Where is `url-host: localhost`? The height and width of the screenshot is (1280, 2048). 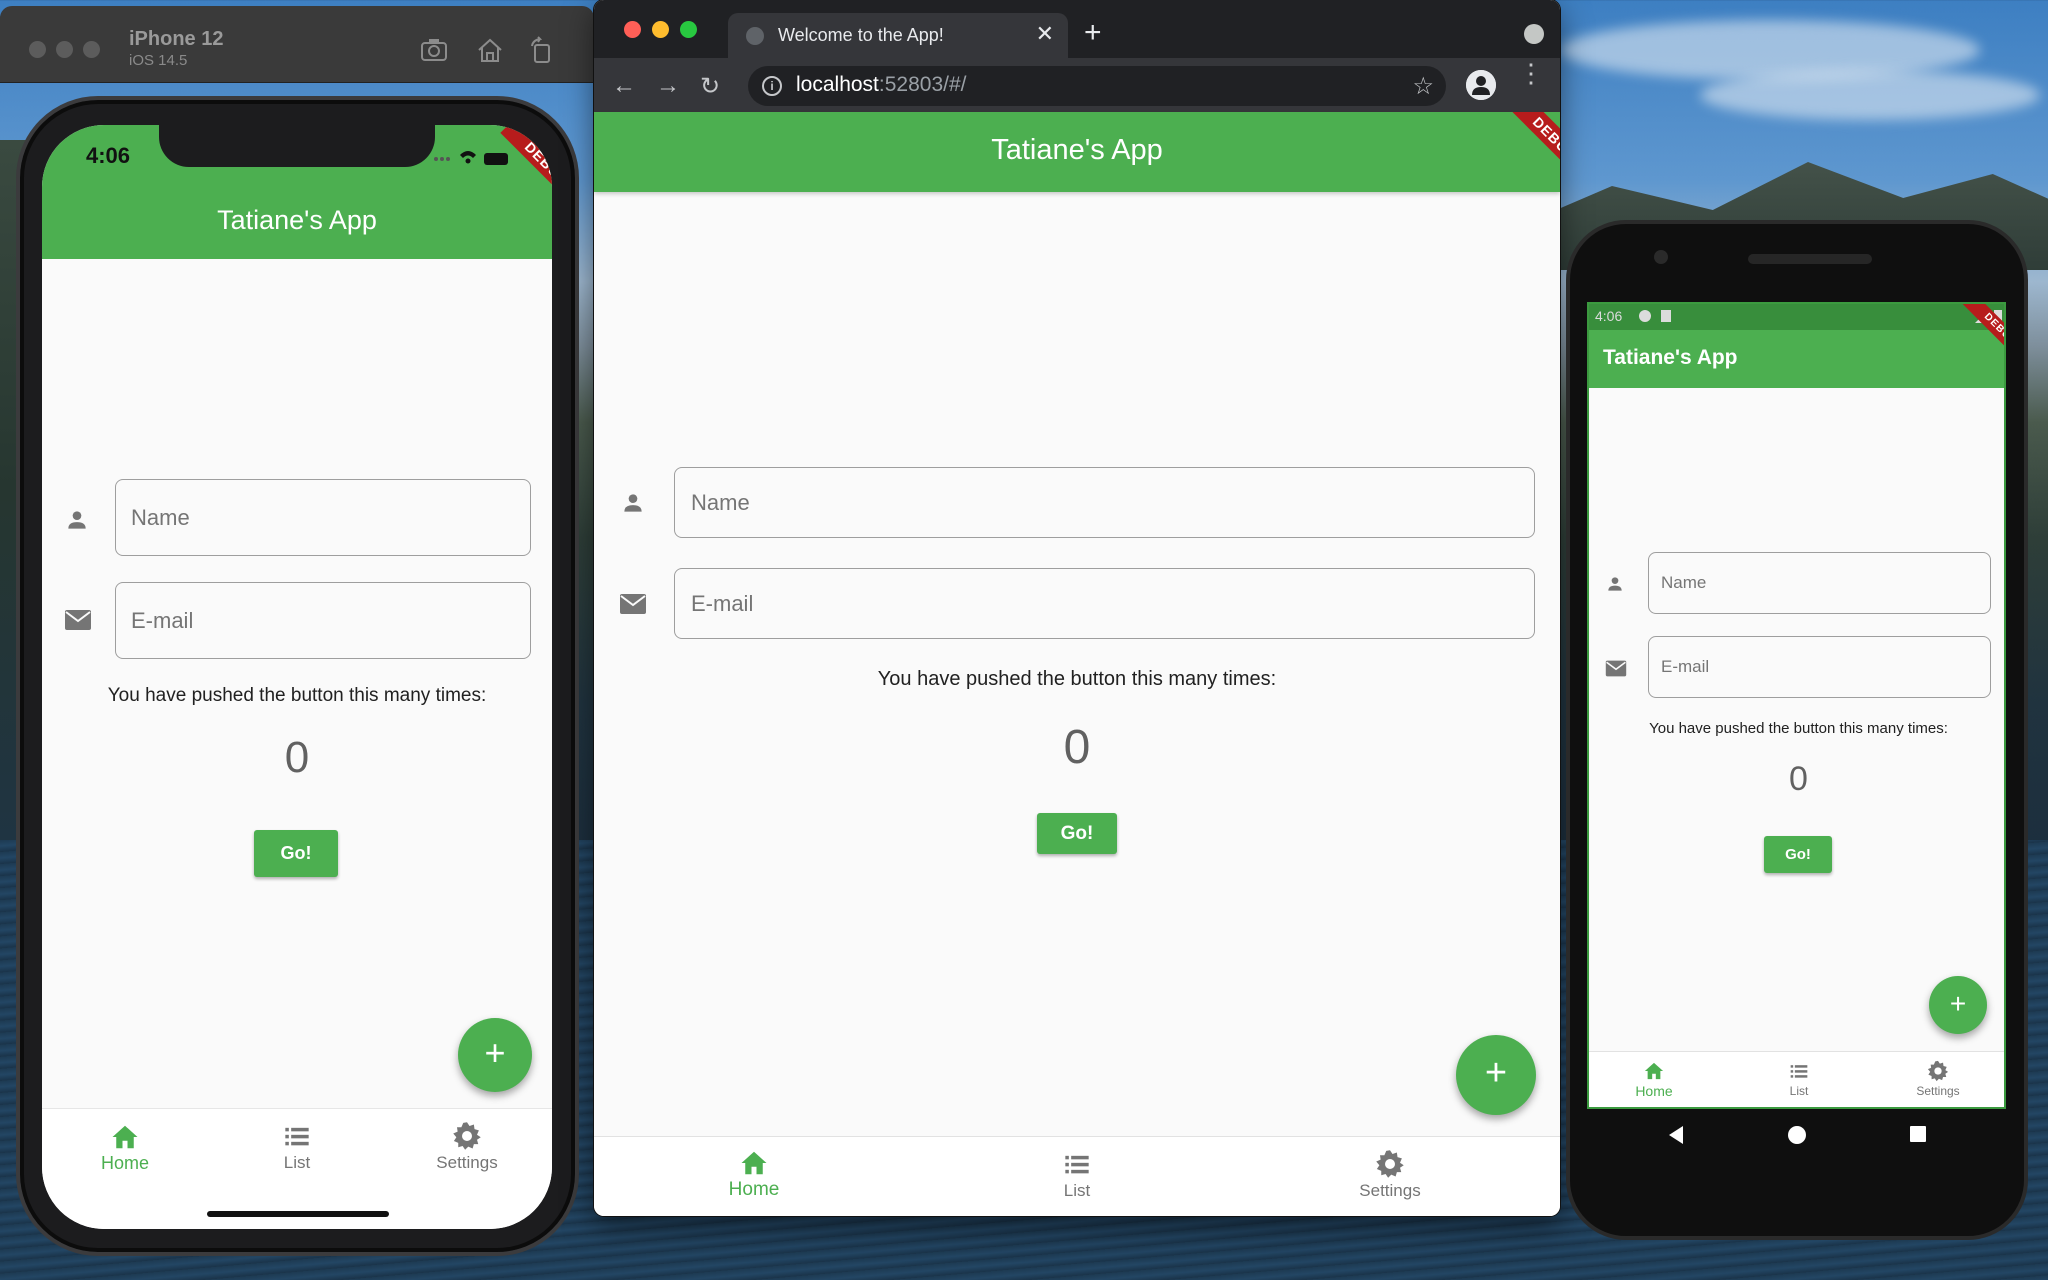 url-host: localhost is located at coordinates (837, 84).